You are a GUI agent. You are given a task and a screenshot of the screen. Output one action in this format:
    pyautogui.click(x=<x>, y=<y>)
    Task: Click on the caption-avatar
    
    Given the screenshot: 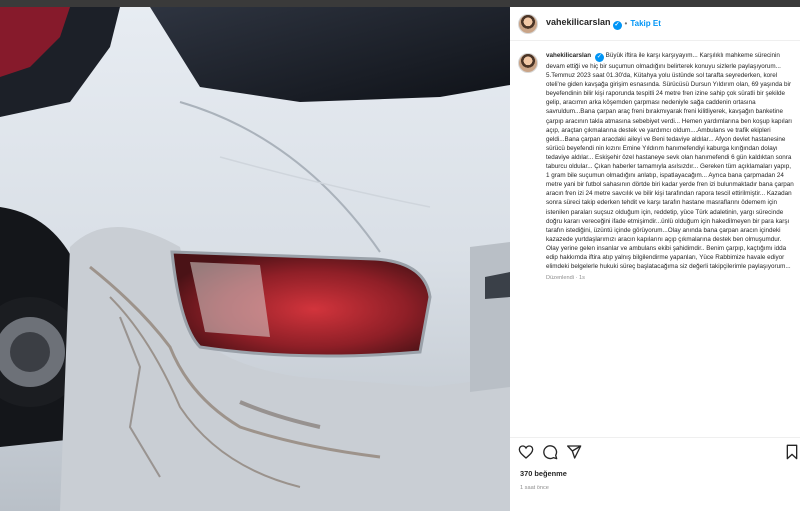 What is the action you would take?
    pyautogui.click(x=528, y=63)
    